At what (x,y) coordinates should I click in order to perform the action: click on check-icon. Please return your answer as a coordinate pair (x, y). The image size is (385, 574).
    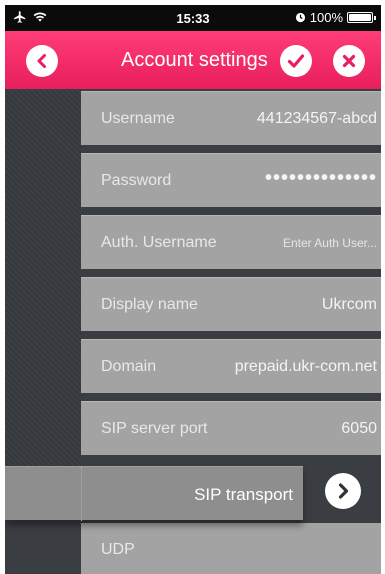
    Looking at the image, I should click on (296, 61).